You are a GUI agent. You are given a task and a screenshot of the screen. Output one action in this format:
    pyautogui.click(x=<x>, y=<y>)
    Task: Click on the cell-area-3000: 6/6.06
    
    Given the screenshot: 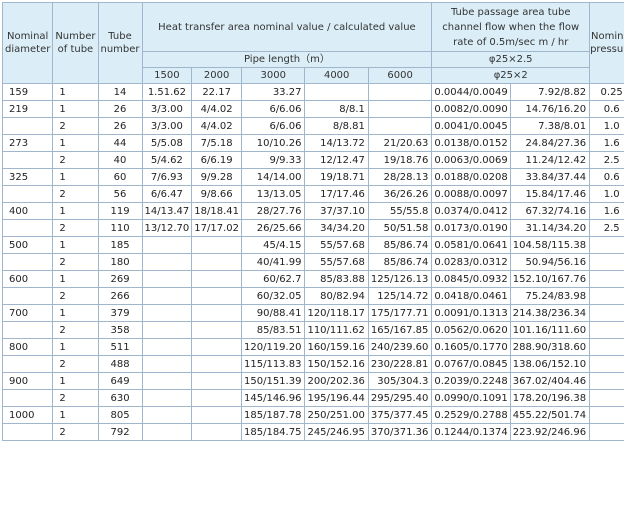 What is the action you would take?
    pyautogui.click(x=273, y=126)
    